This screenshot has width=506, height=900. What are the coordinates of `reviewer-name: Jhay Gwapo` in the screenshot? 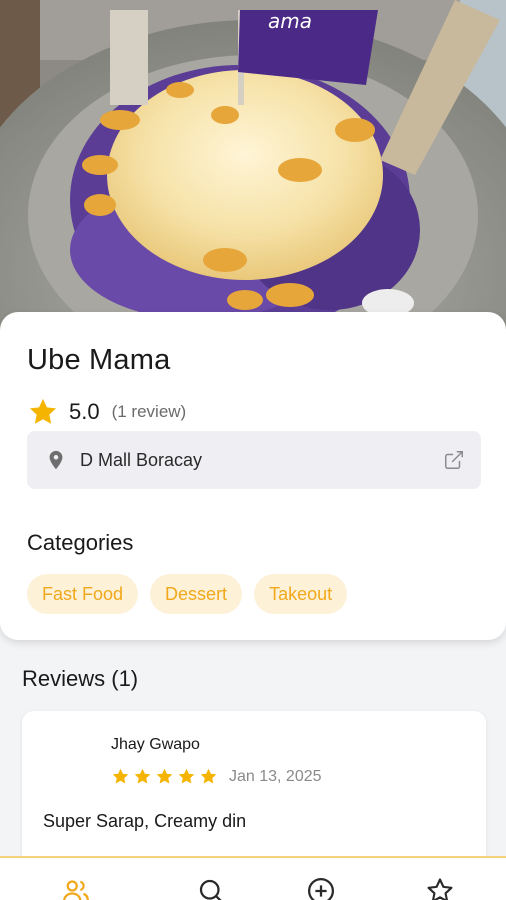 It's located at (155, 744).